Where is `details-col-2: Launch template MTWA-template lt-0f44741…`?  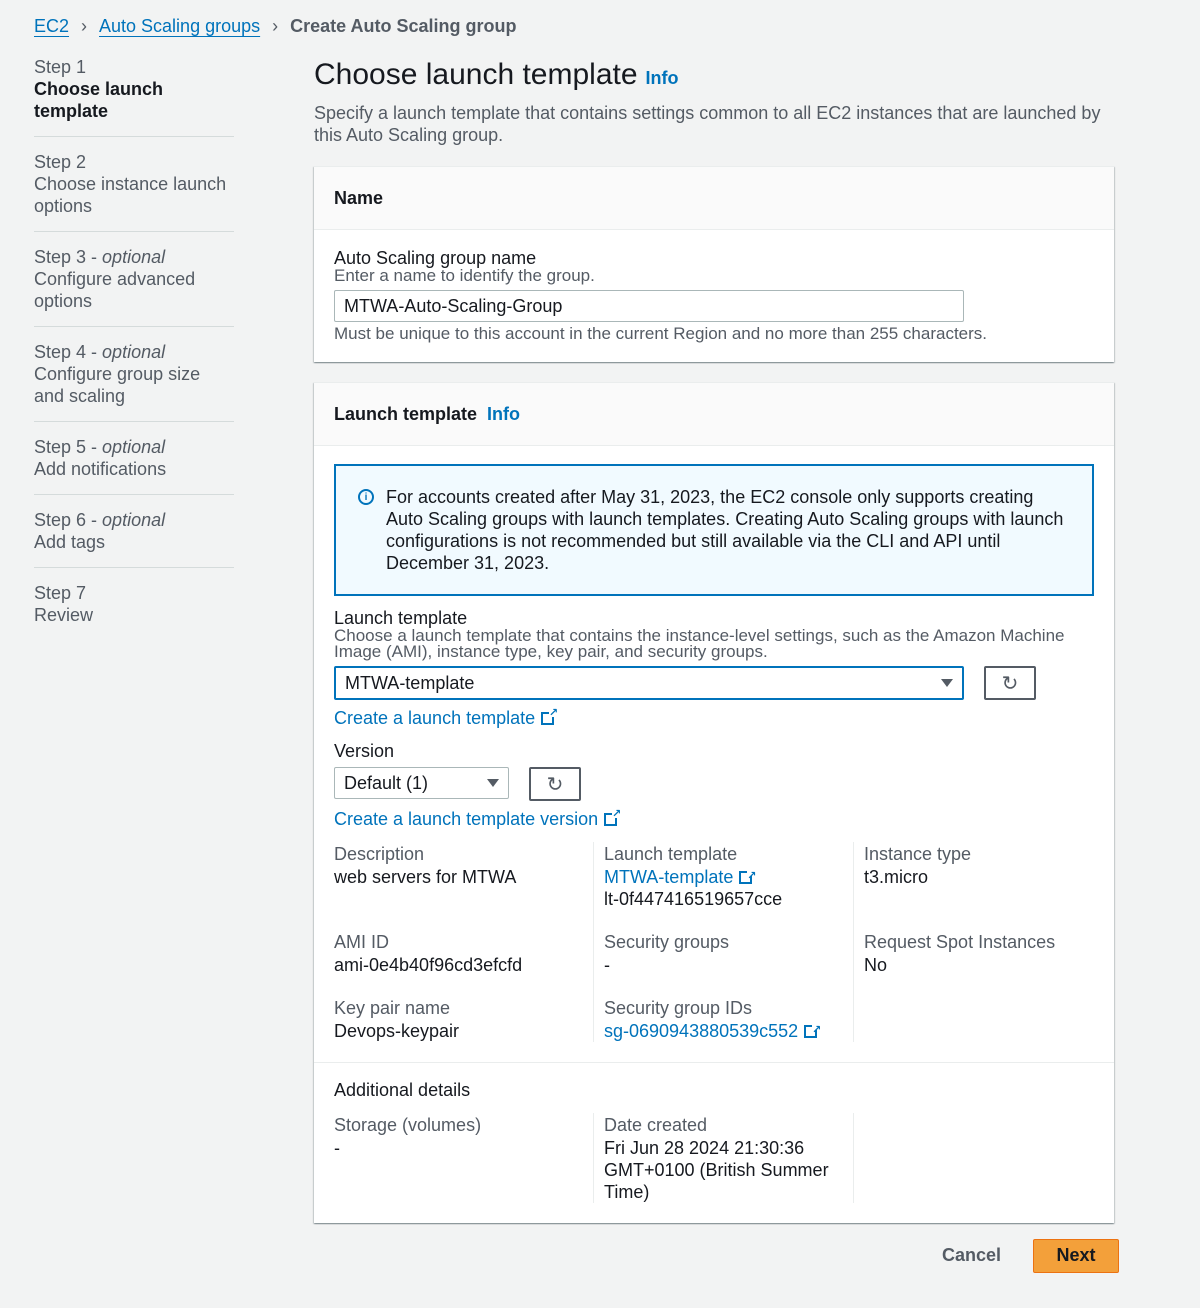 details-col-2: Launch template MTWA-template lt-0f44741… is located at coordinates (724, 942).